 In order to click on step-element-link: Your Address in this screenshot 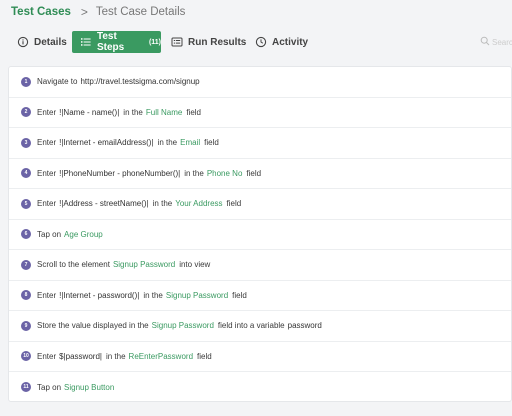, I will do `click(198, 203)`.